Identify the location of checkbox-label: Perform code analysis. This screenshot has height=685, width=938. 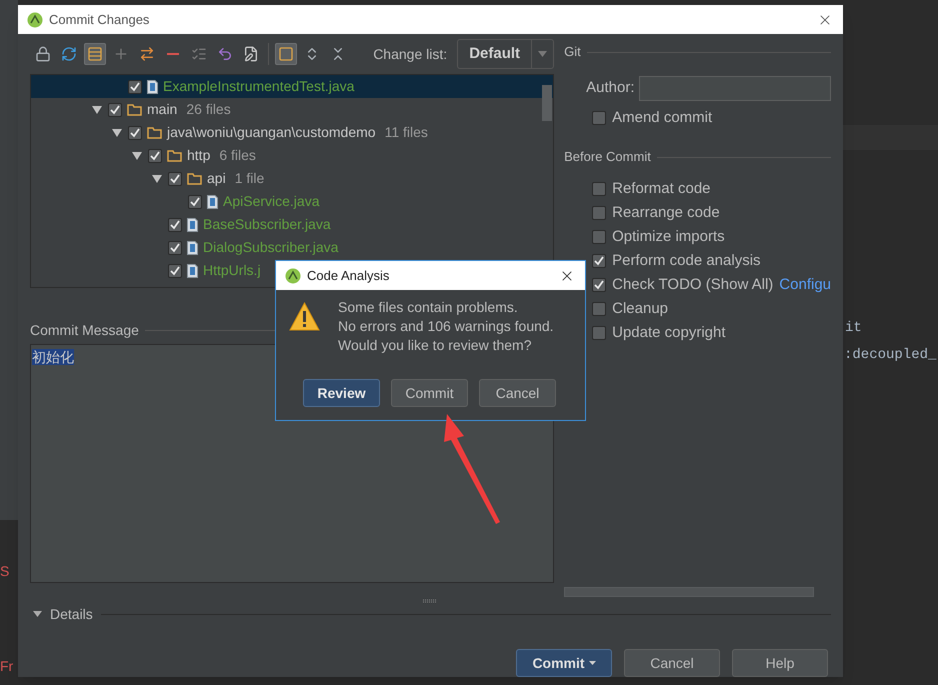
(686, 260).